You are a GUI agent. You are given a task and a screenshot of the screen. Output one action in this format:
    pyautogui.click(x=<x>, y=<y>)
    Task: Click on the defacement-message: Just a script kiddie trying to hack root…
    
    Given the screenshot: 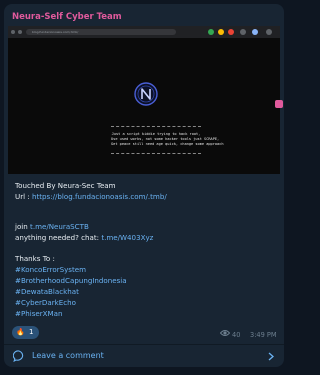 What is the action you would take?
    pyautogui.click(x=167, y=140)
    